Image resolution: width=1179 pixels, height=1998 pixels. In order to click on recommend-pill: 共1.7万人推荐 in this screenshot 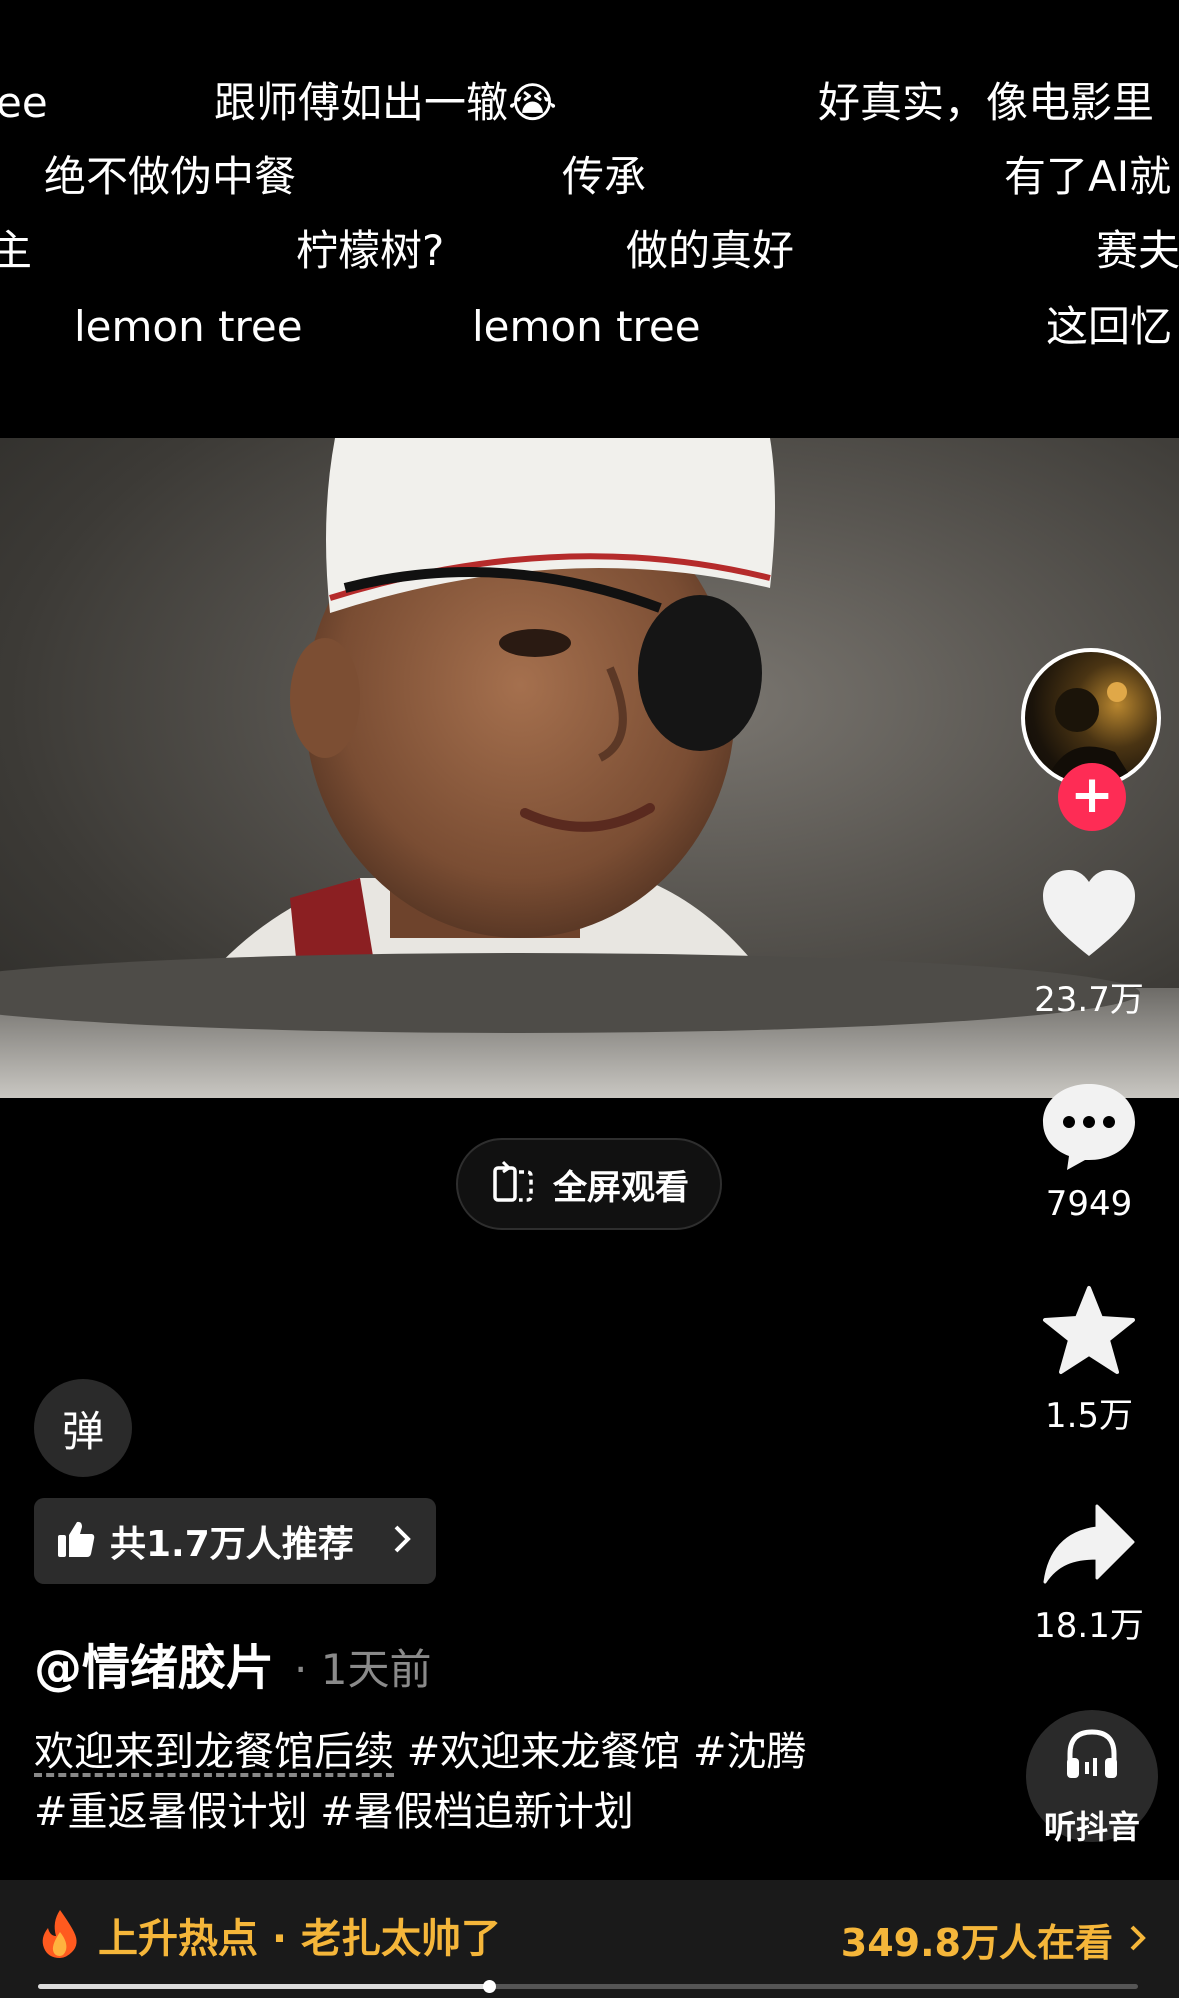, I will do `click(235, 1541)`.